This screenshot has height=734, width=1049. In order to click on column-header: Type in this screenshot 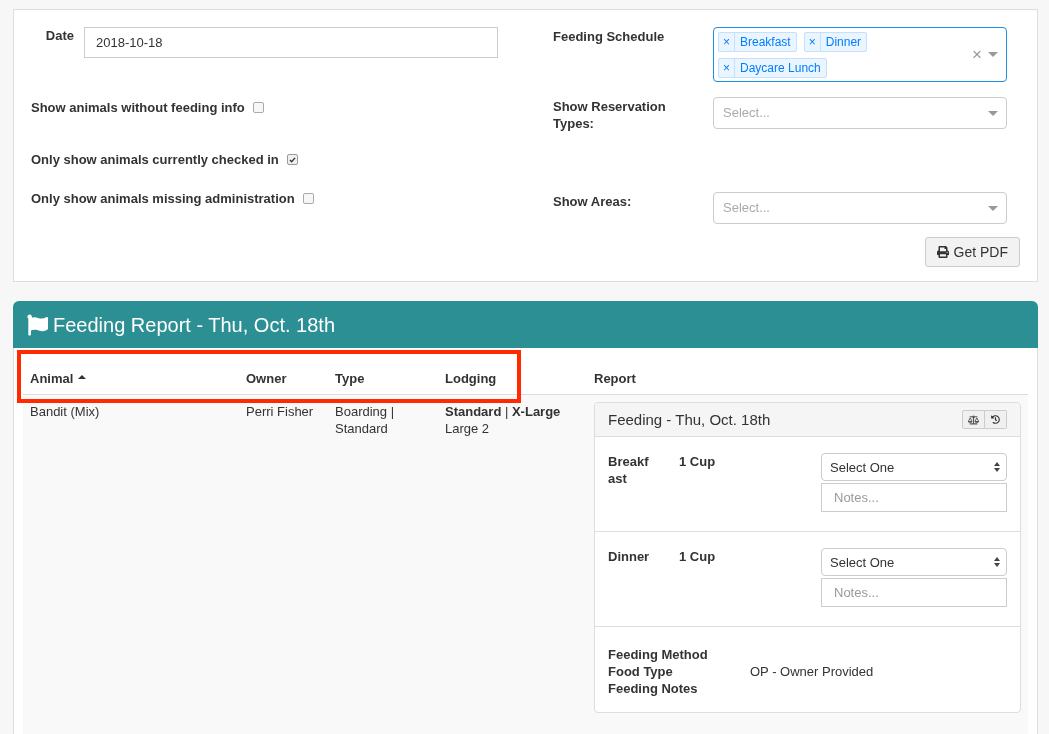, I will do `click(350, 378)`.